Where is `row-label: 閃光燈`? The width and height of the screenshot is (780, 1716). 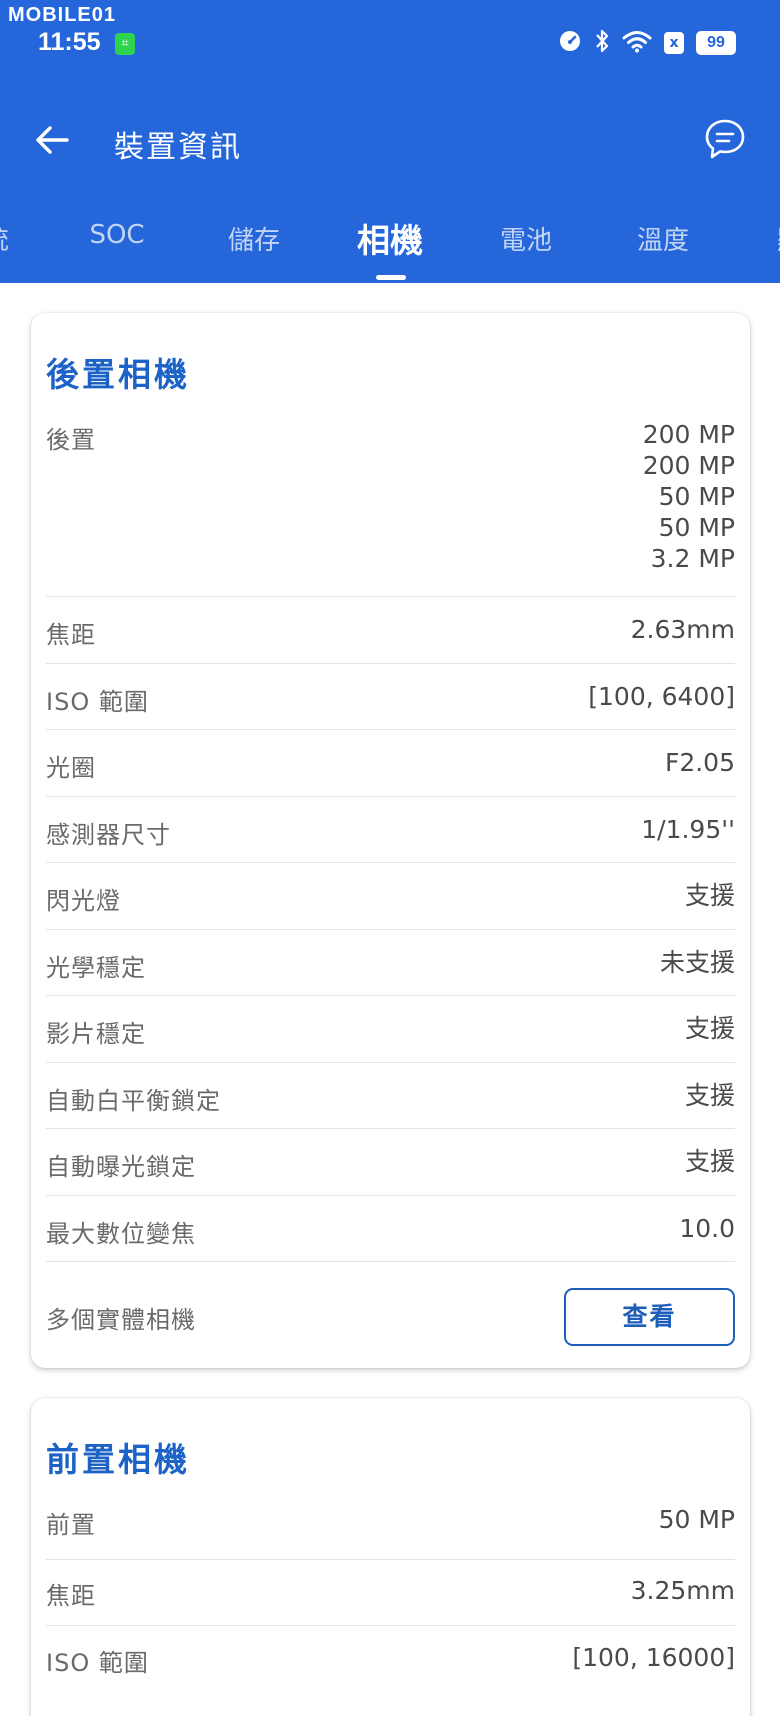
row-label: 閃光燈 is located at coordinates (83, 901).